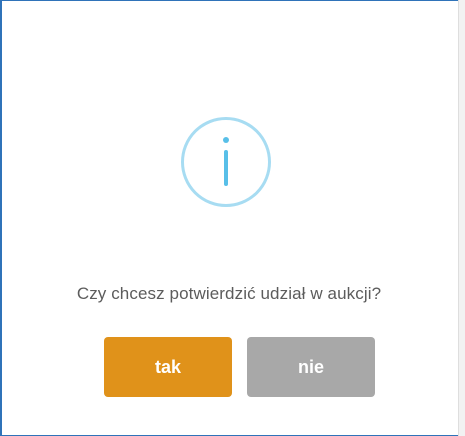  Describe the element at coordinates (168, 367) in the screenshot. I see `confirm-button: tak` at that location.